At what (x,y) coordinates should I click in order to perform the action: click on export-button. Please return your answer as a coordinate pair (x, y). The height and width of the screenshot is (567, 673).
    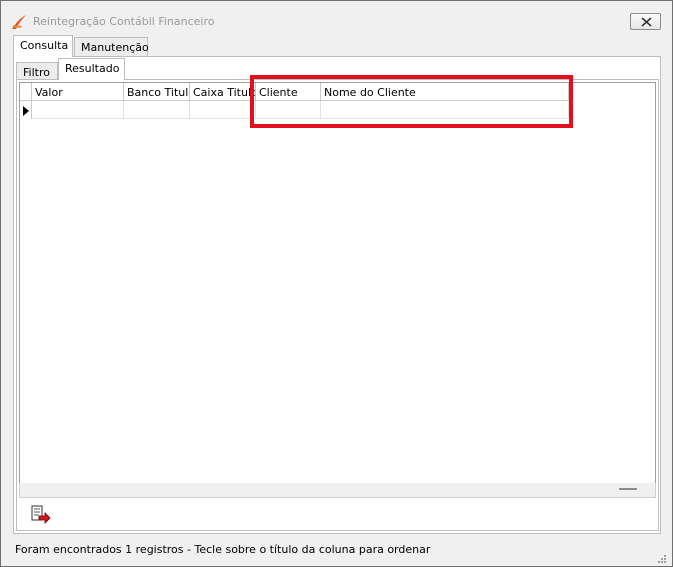
    Looking at the image, I should click on (41, 515).